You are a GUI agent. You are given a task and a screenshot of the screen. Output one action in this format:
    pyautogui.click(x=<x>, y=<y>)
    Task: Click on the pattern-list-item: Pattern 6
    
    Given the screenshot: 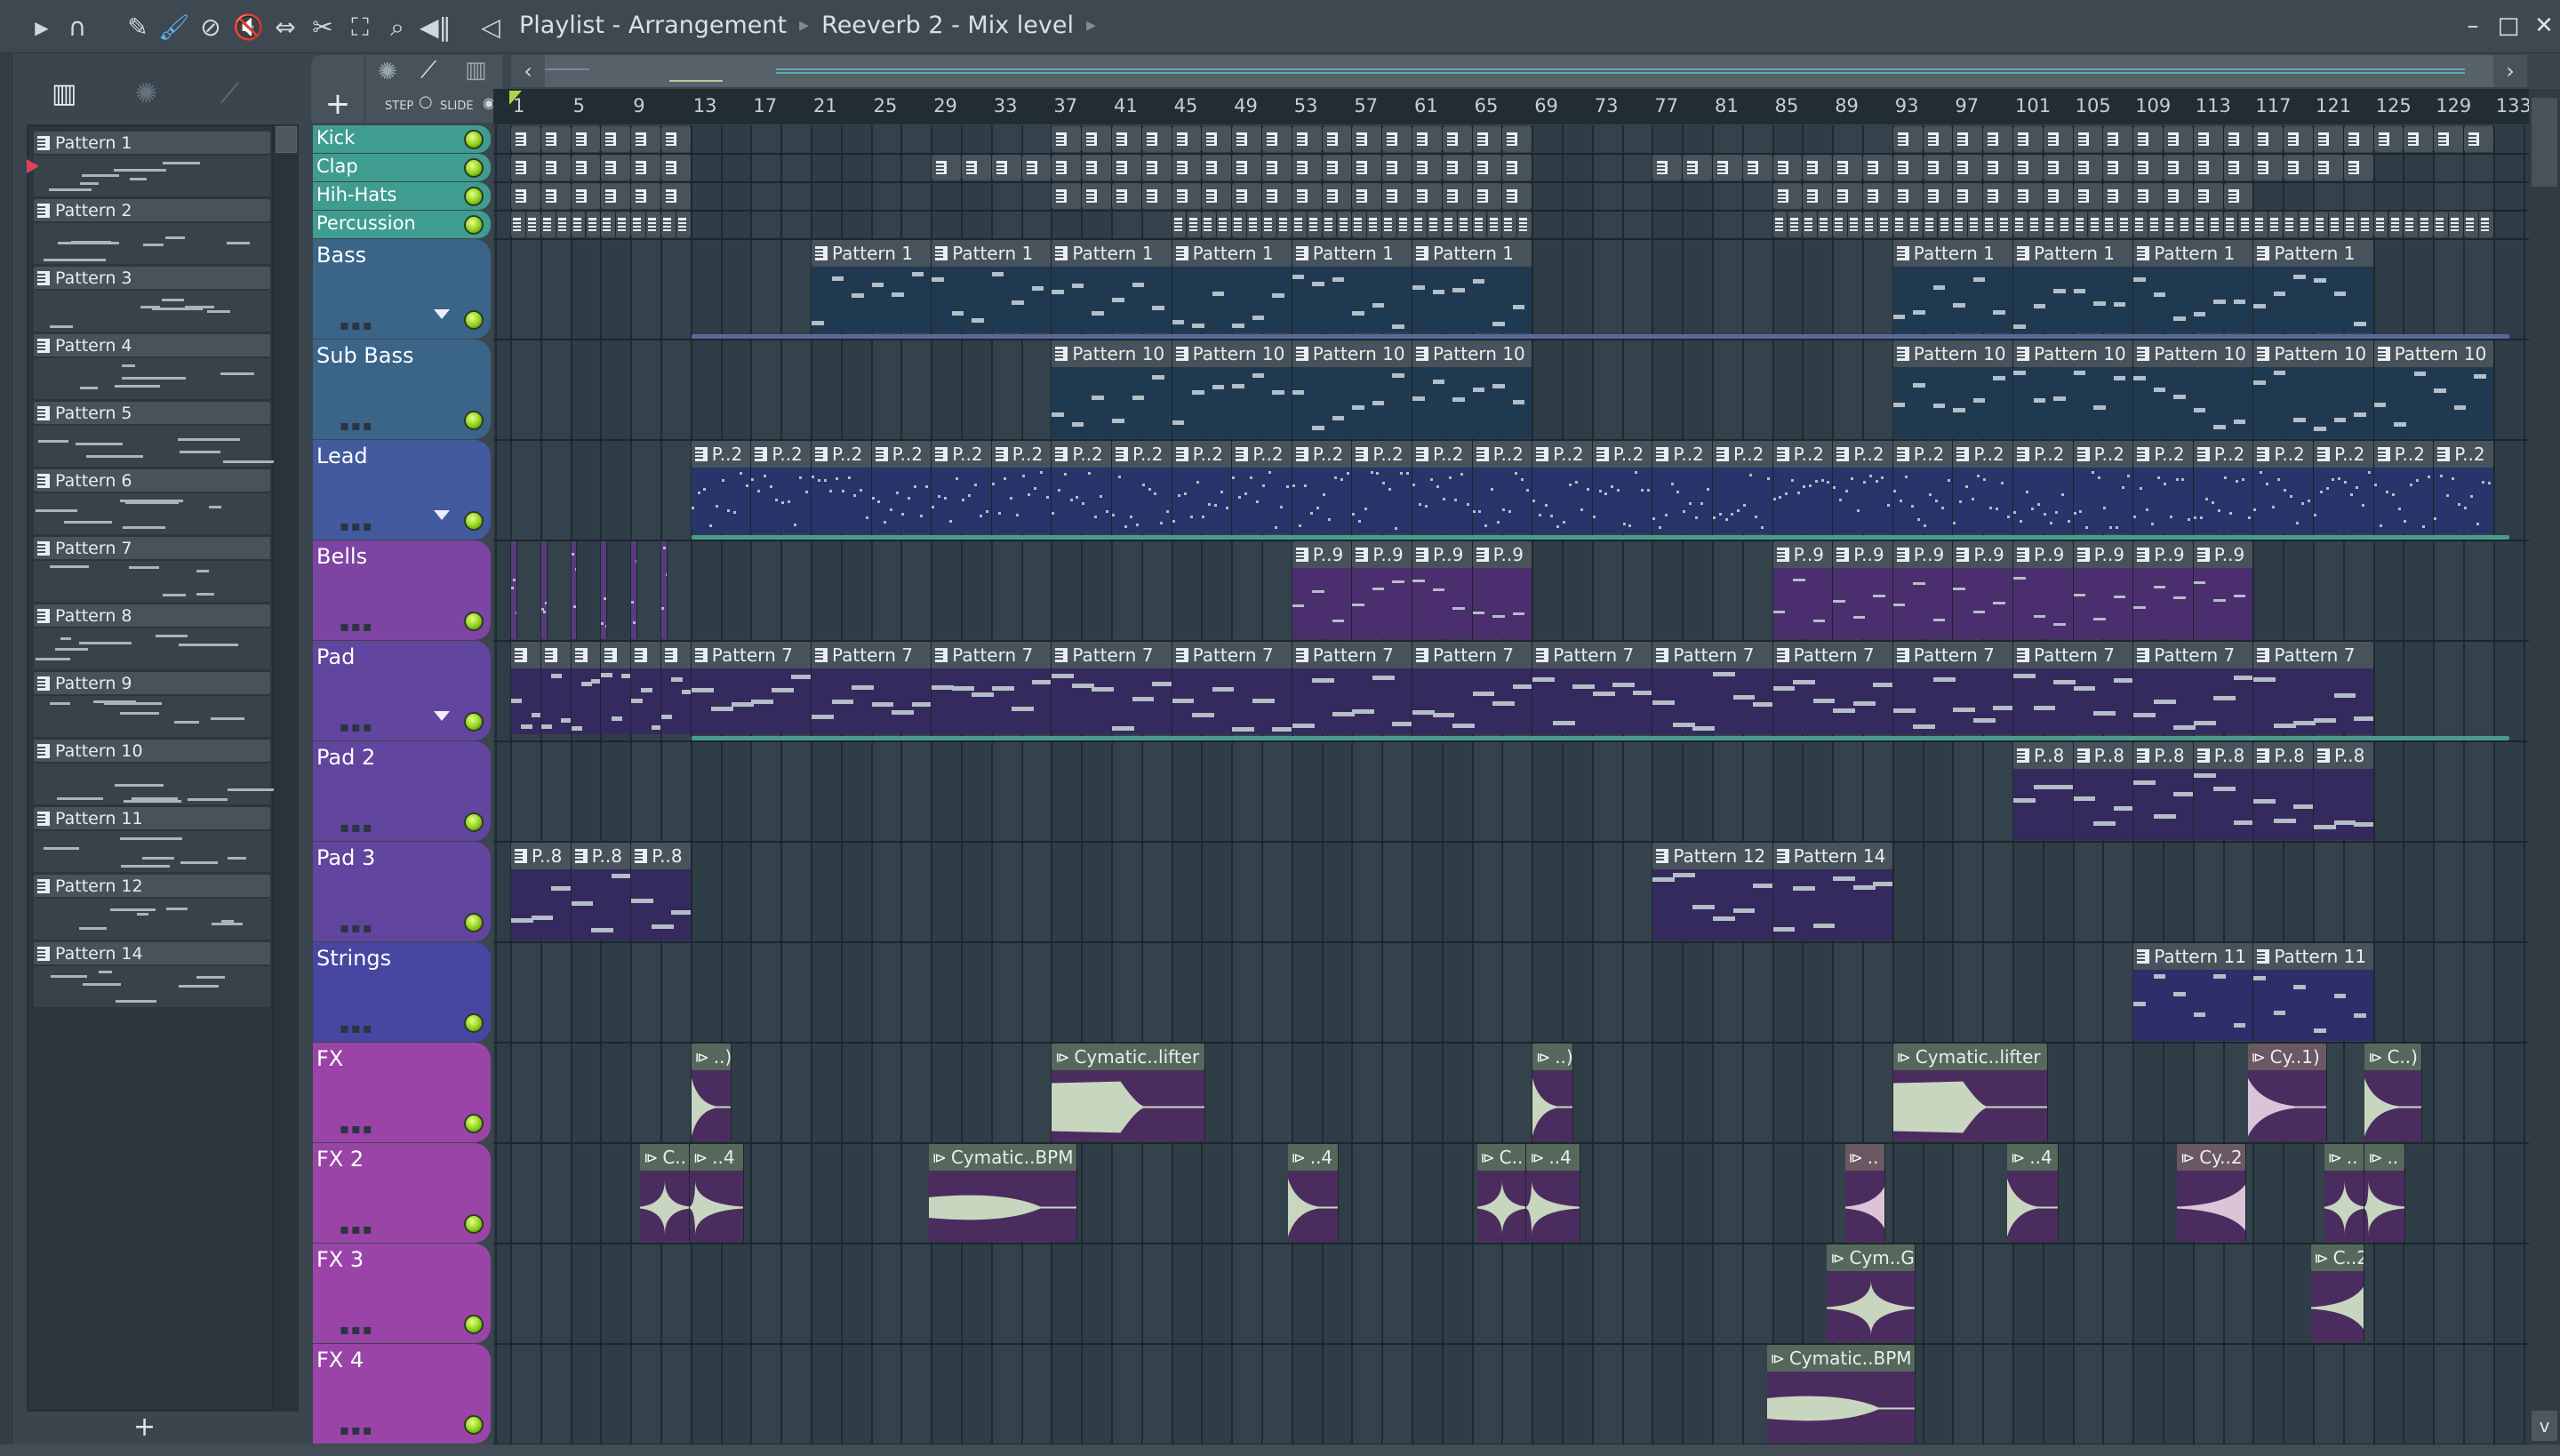 What is the action you would take?
    pyautogui.click(x=152, y=502)
    